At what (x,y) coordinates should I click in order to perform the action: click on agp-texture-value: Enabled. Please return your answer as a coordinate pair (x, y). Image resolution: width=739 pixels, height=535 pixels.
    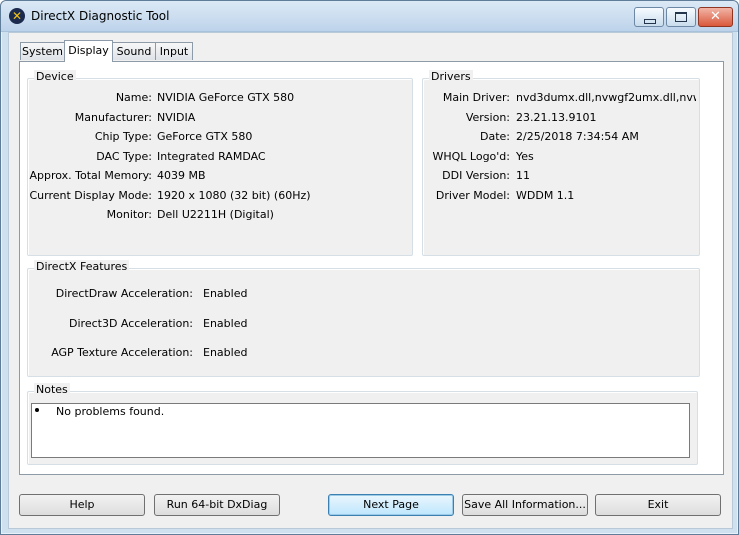
    Looking at the image, I should click on (225, 352).